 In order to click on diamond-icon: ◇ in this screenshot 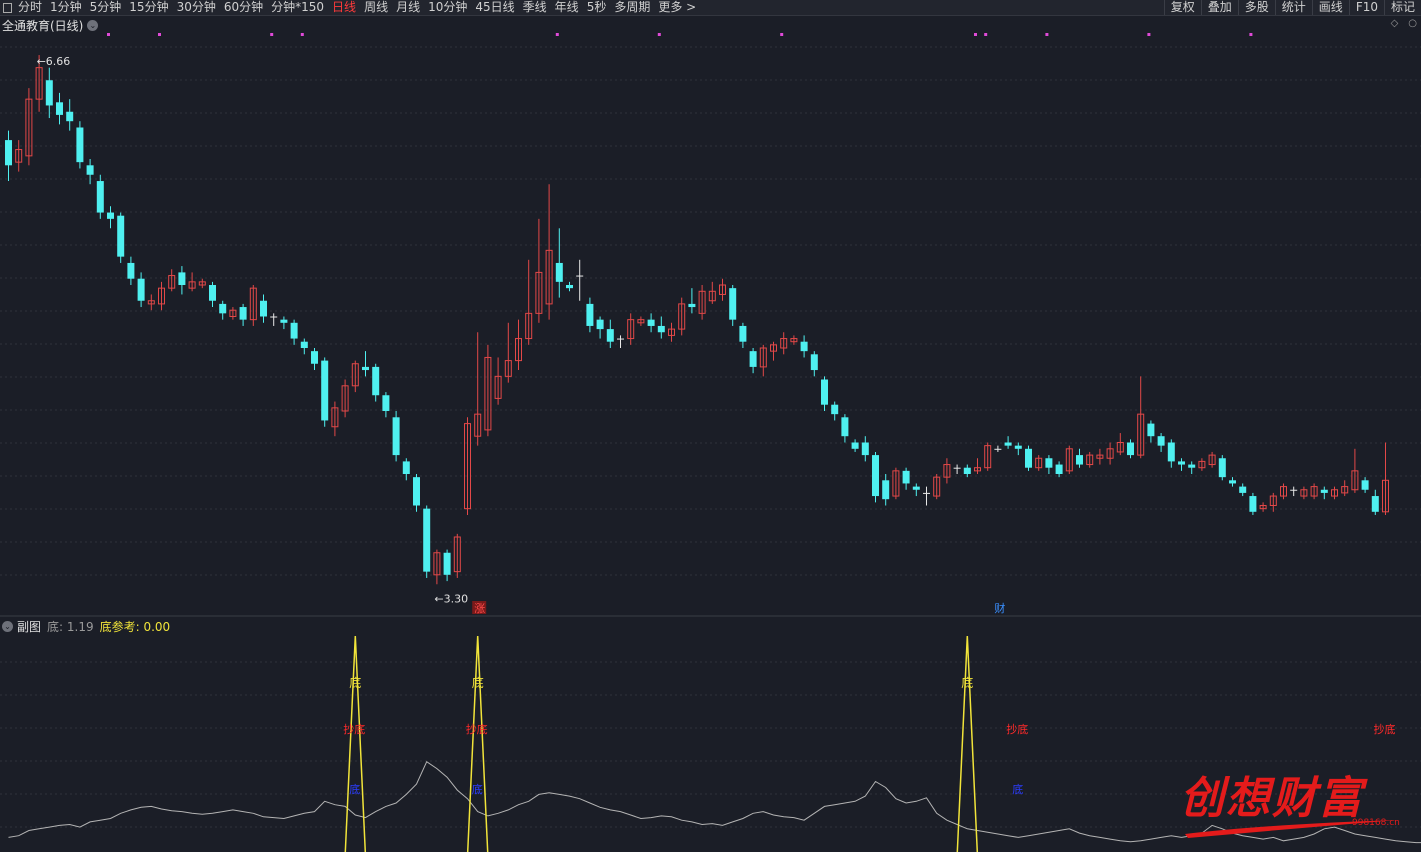, I will do `click(1395, 23)`.